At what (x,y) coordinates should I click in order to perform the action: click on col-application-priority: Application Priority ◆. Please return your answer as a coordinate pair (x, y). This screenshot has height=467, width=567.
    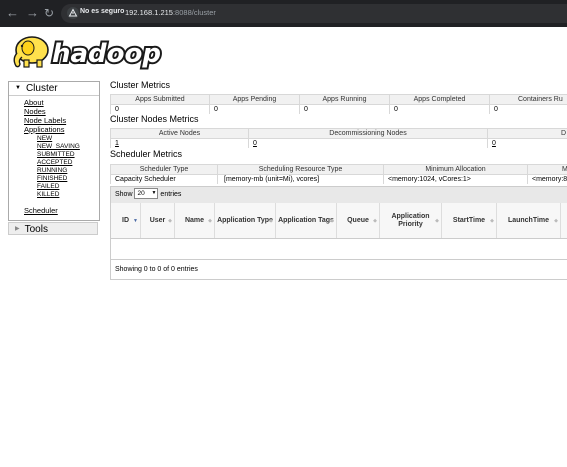
    Looking at the image, I should click on (411, 220).